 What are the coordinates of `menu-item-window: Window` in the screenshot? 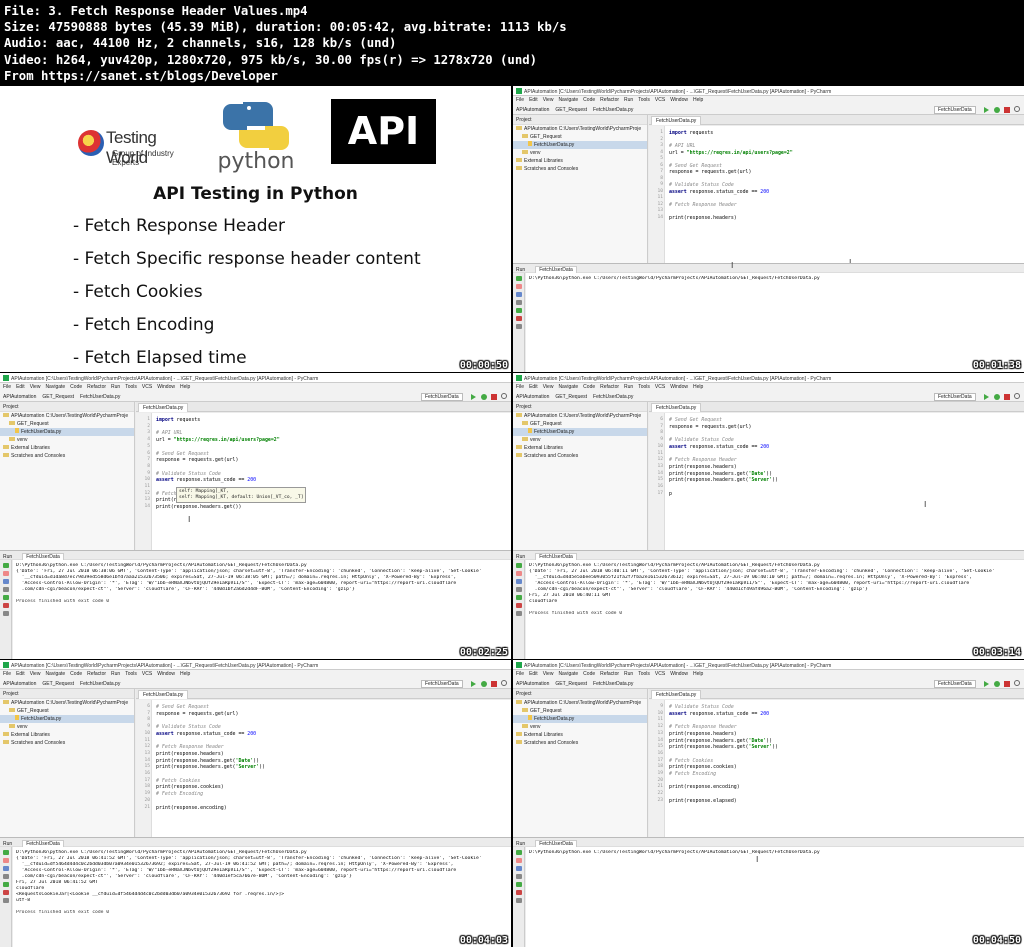 It's located at (679, 674).